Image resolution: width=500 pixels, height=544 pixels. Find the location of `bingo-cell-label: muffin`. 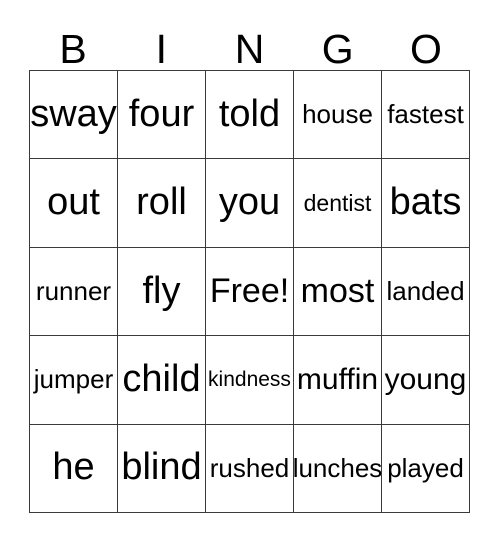

bingo-cell-label: muffin is located at coordinates (337, 380).